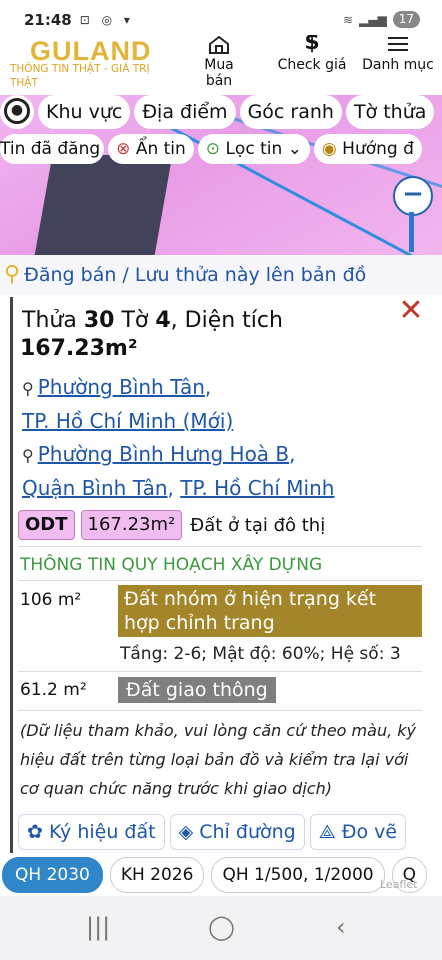  I want to click on area-label: , Diện tích, so click(226, 320).